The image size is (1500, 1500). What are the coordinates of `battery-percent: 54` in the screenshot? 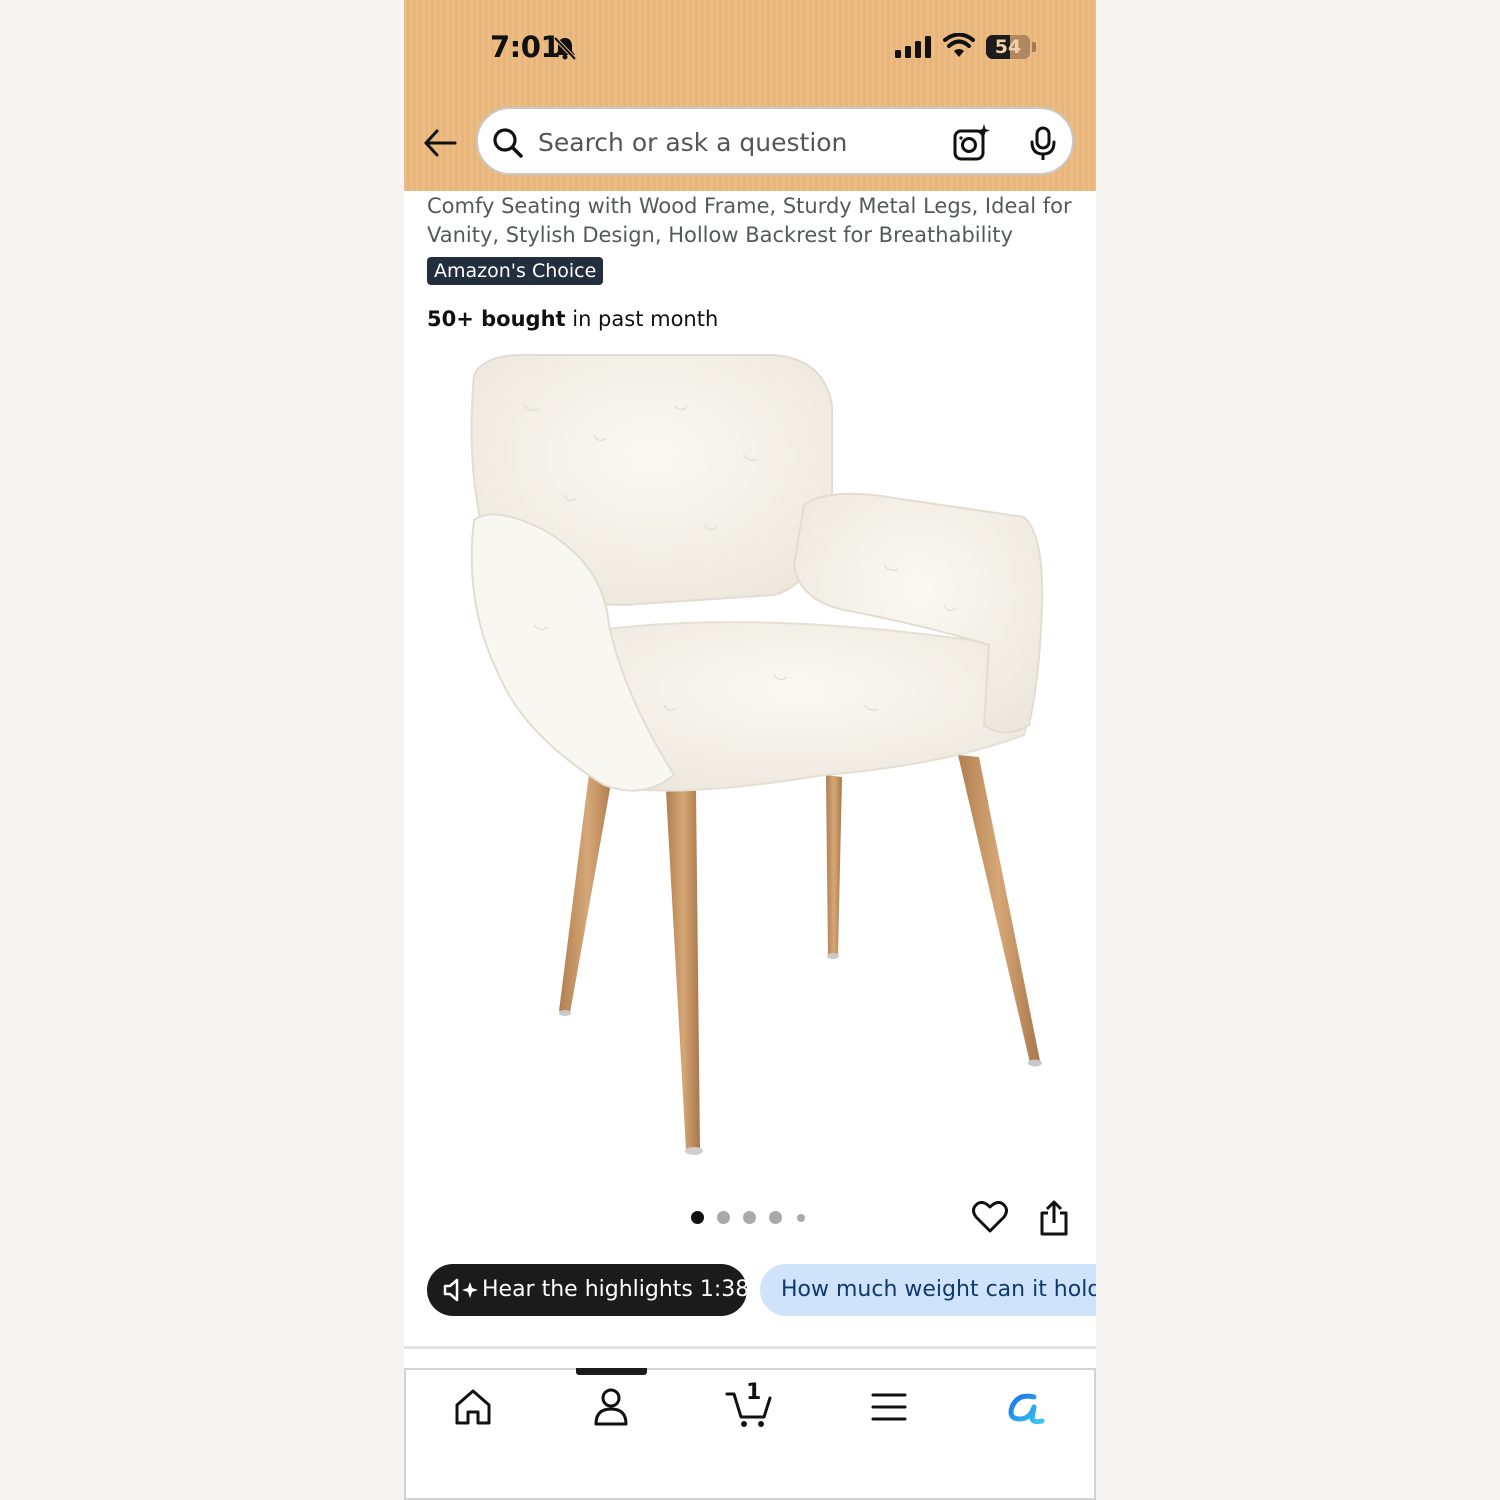 It's located at (1008, 47).